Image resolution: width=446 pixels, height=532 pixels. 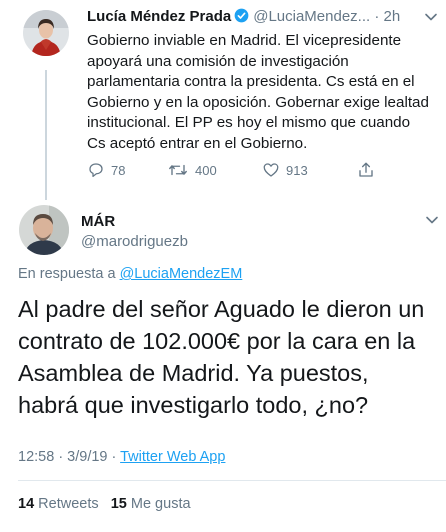 I want to click on tweet2-stats: 14 Retweets 15 Me gusta, so click(x=104, y=504).